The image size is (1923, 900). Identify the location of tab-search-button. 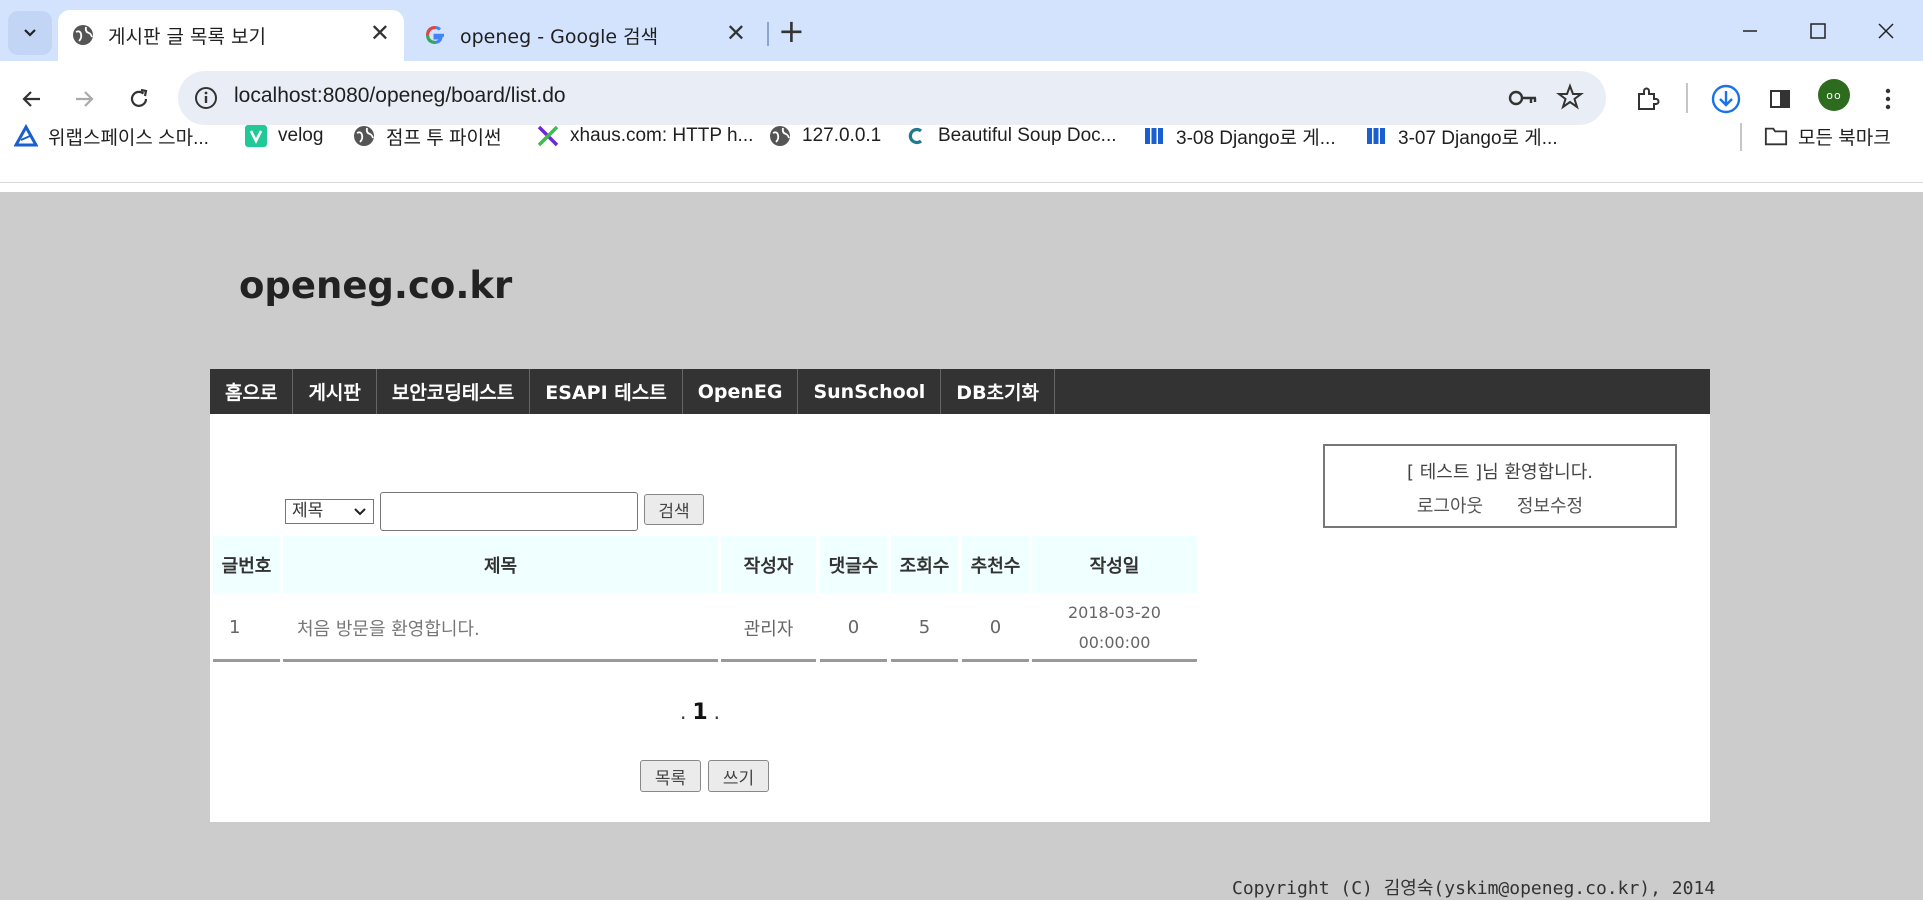
(30, 33).